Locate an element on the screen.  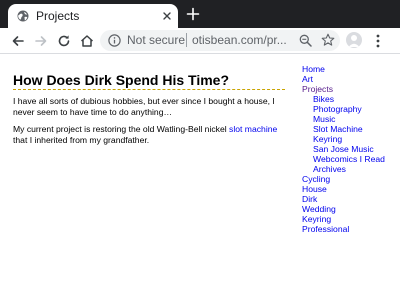
nav-dirk: Dirk is located at coordinates (350, 199).